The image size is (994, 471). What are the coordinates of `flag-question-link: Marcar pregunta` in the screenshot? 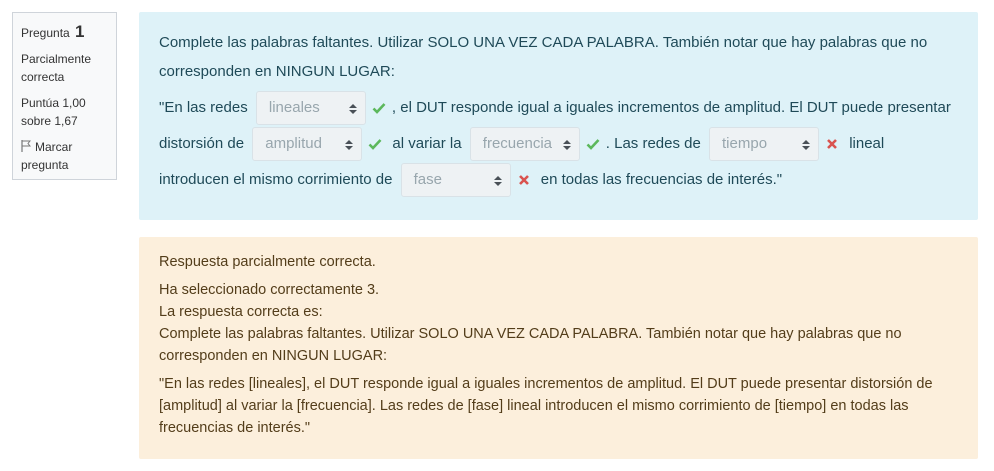 It's located at (64, 156).